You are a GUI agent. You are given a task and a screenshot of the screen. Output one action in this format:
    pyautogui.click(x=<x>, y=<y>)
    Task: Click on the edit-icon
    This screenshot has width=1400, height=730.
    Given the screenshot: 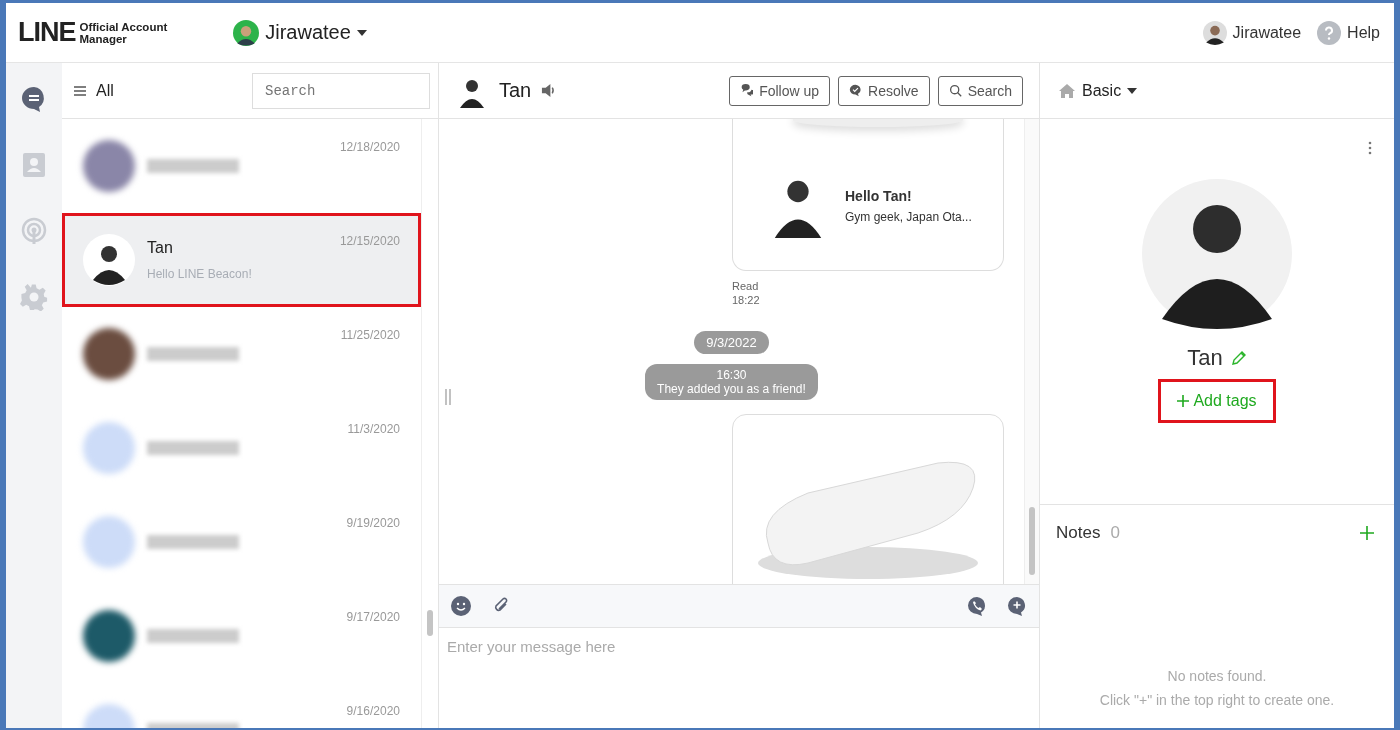 What is the action you would take?
    pyautogui.click(x=1238, y=358)
    